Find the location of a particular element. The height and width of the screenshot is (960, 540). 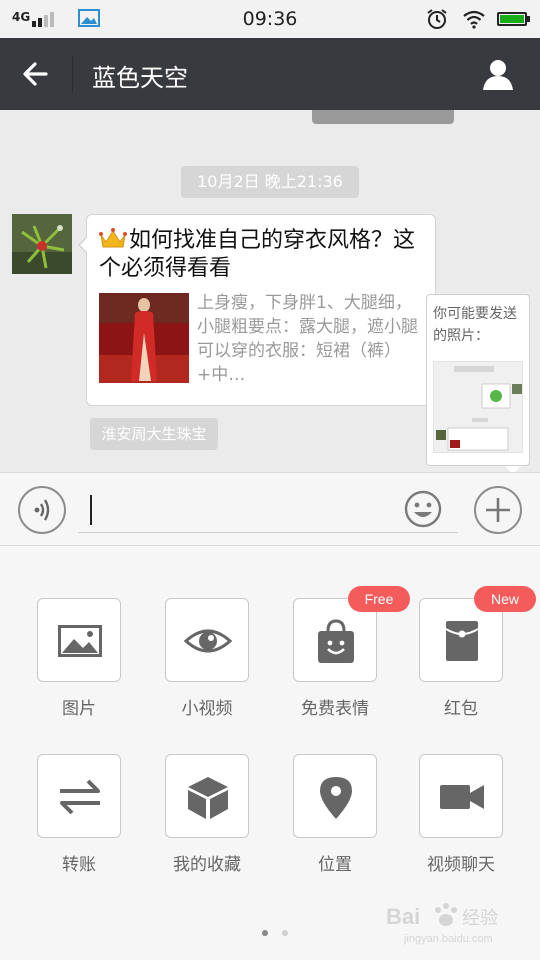

svg-text: jingyan.baidu.com is located at coordinates (448, 939).